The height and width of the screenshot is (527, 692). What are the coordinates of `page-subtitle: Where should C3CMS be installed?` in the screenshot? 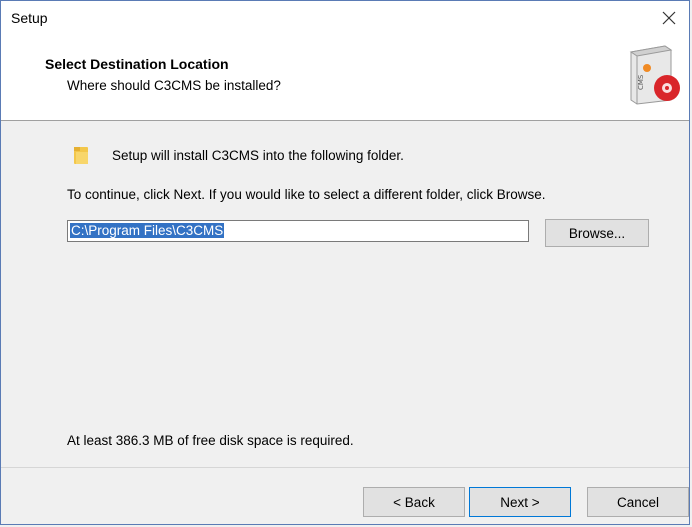 It's located at (174, 85).